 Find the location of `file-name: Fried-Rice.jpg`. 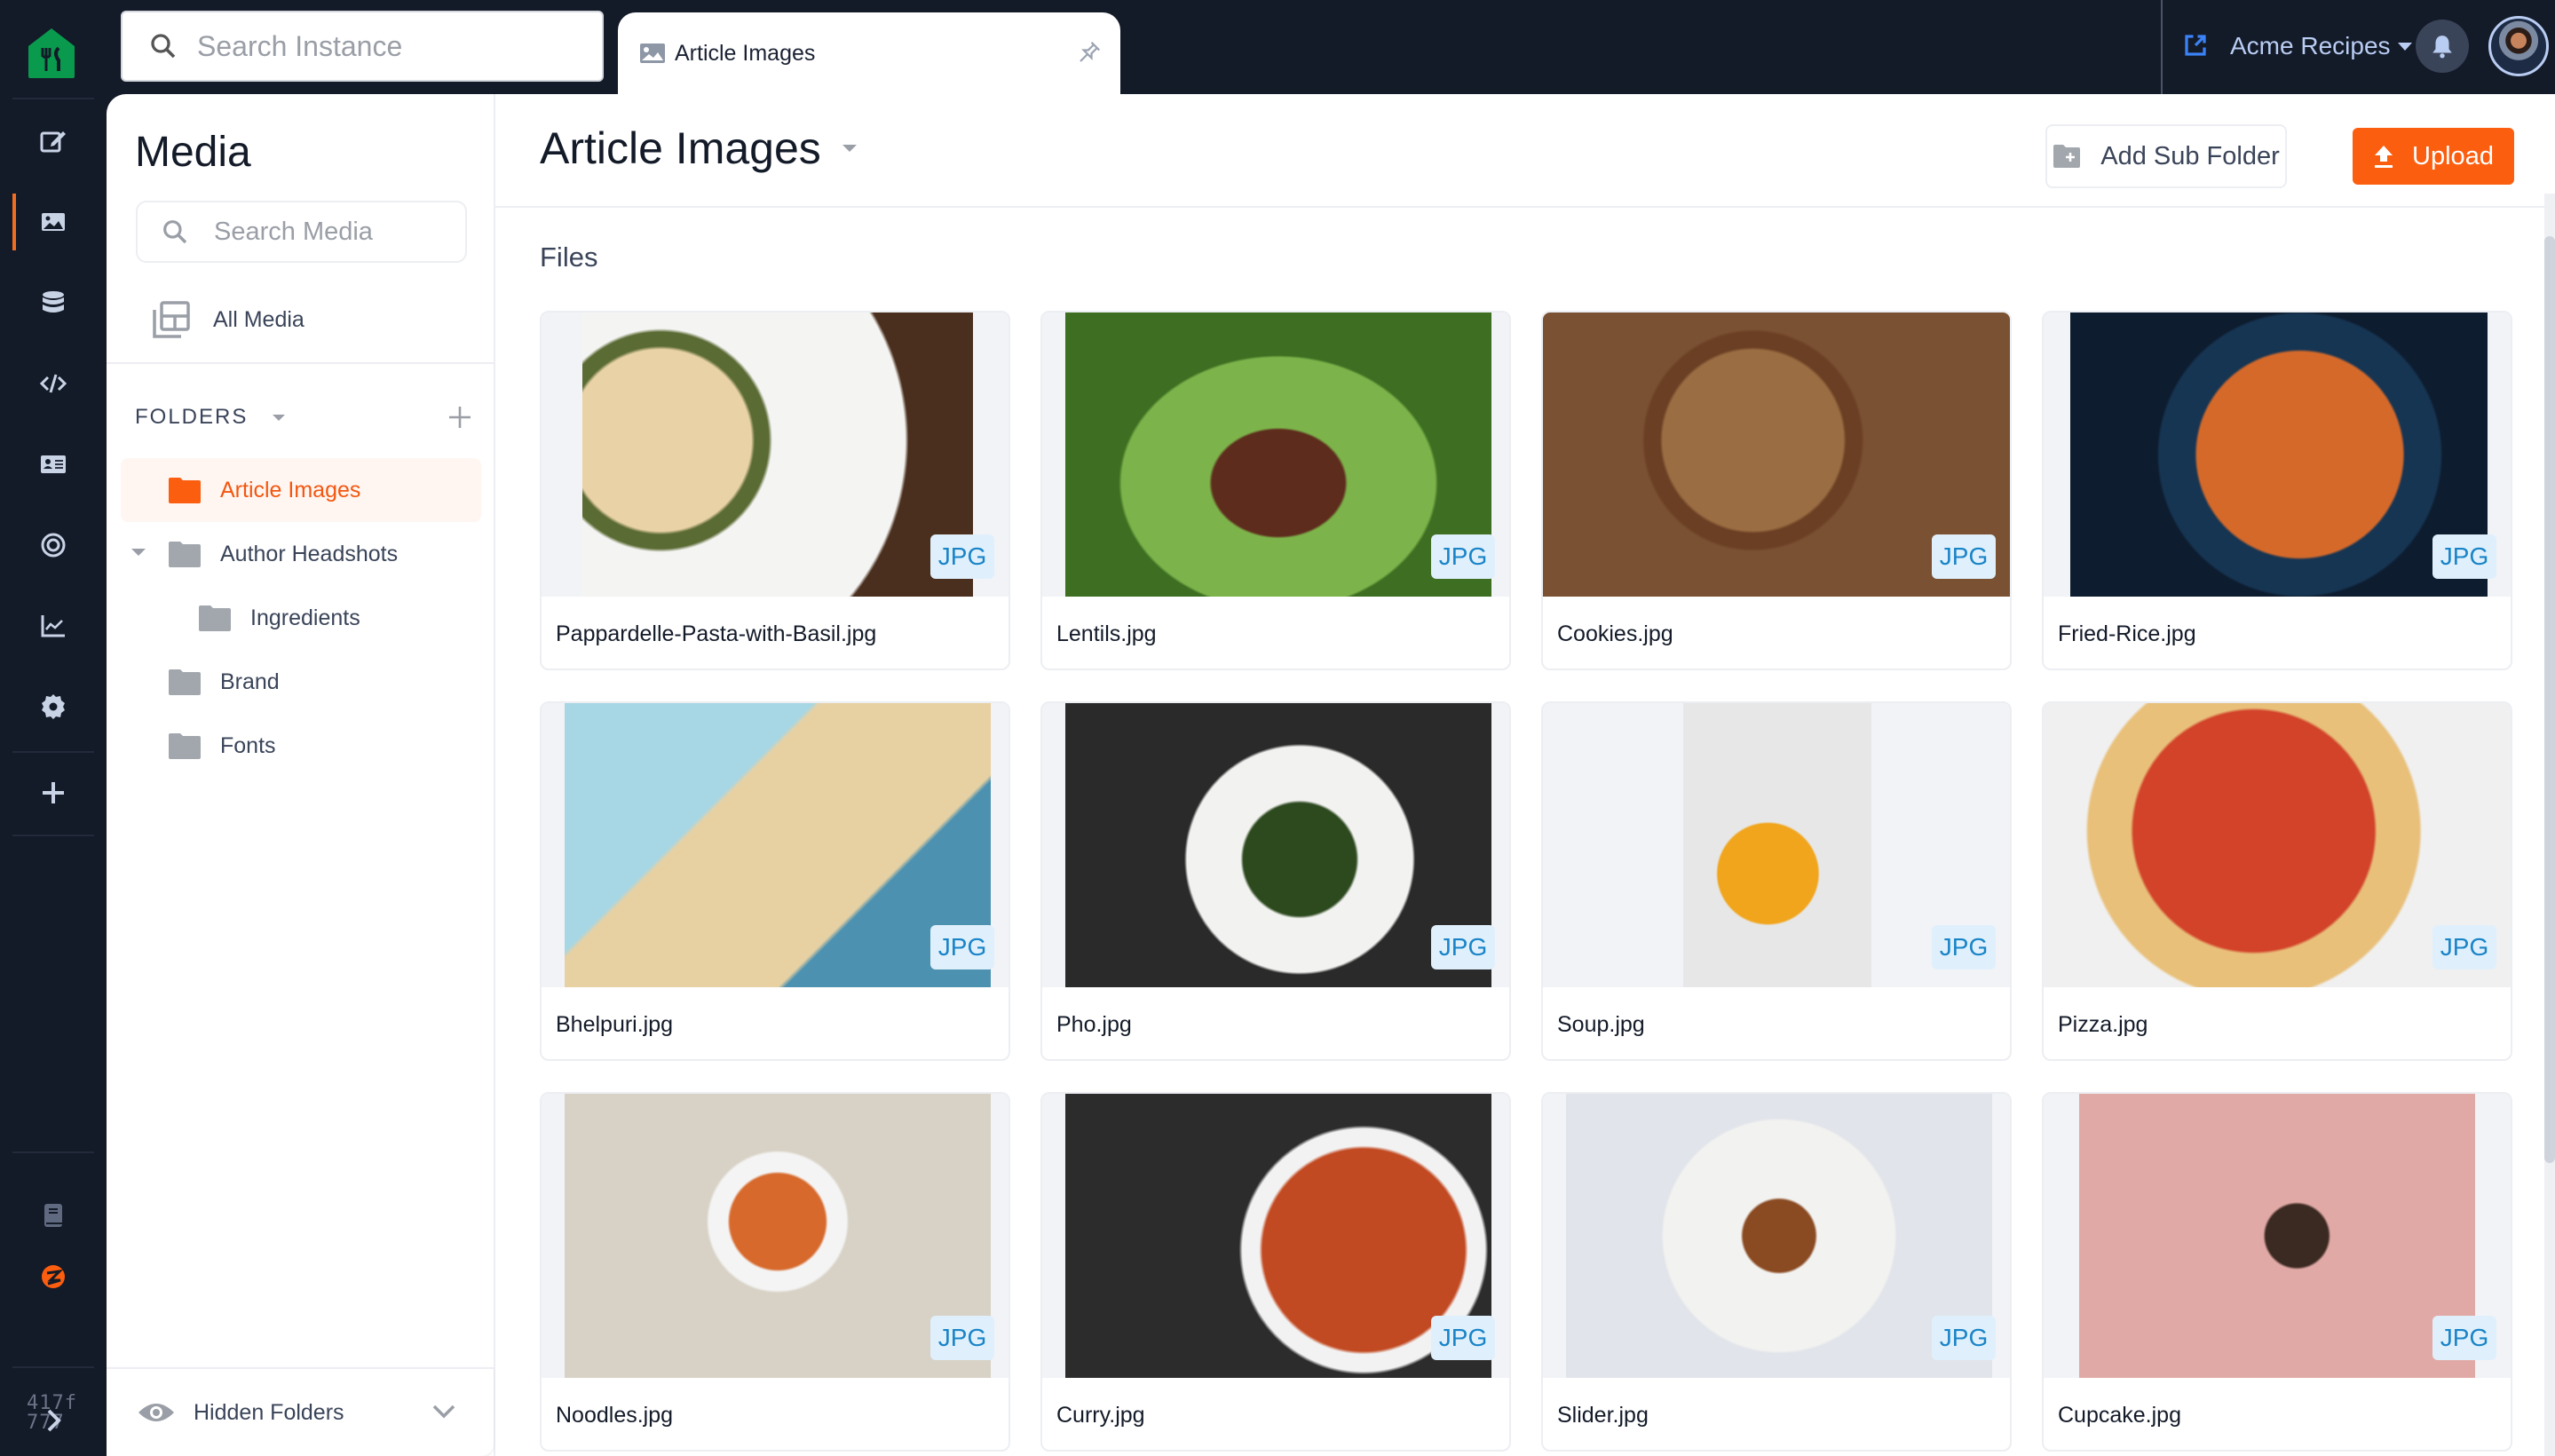

file-name: Fried-Rice.jpg is located at coordinates (2127, 633).